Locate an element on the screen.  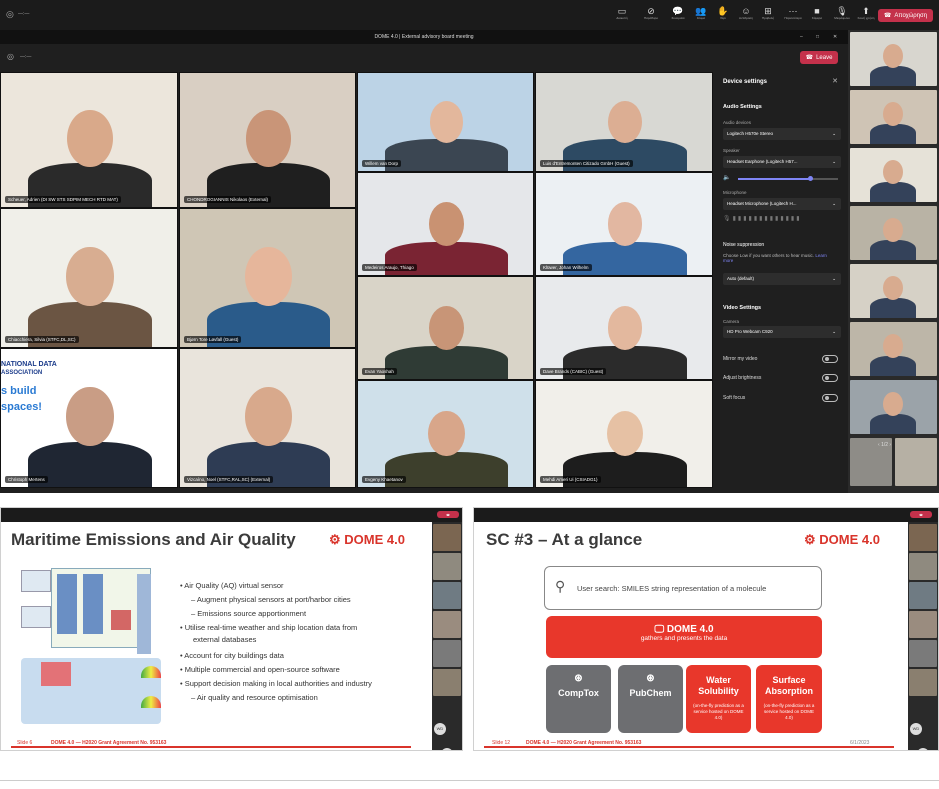
soft-focus-toggle is located at coordinates (830, 398).